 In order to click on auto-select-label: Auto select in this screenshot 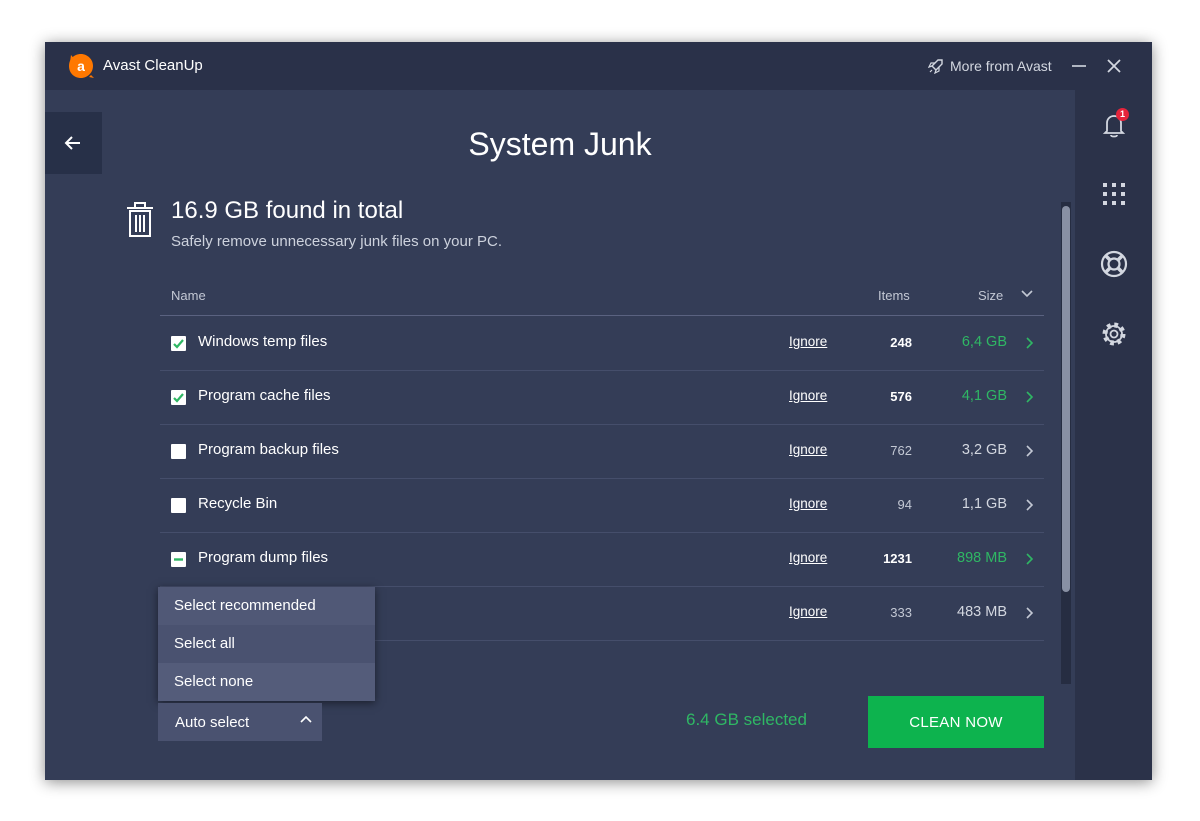, I will do `click(212, 722)`.